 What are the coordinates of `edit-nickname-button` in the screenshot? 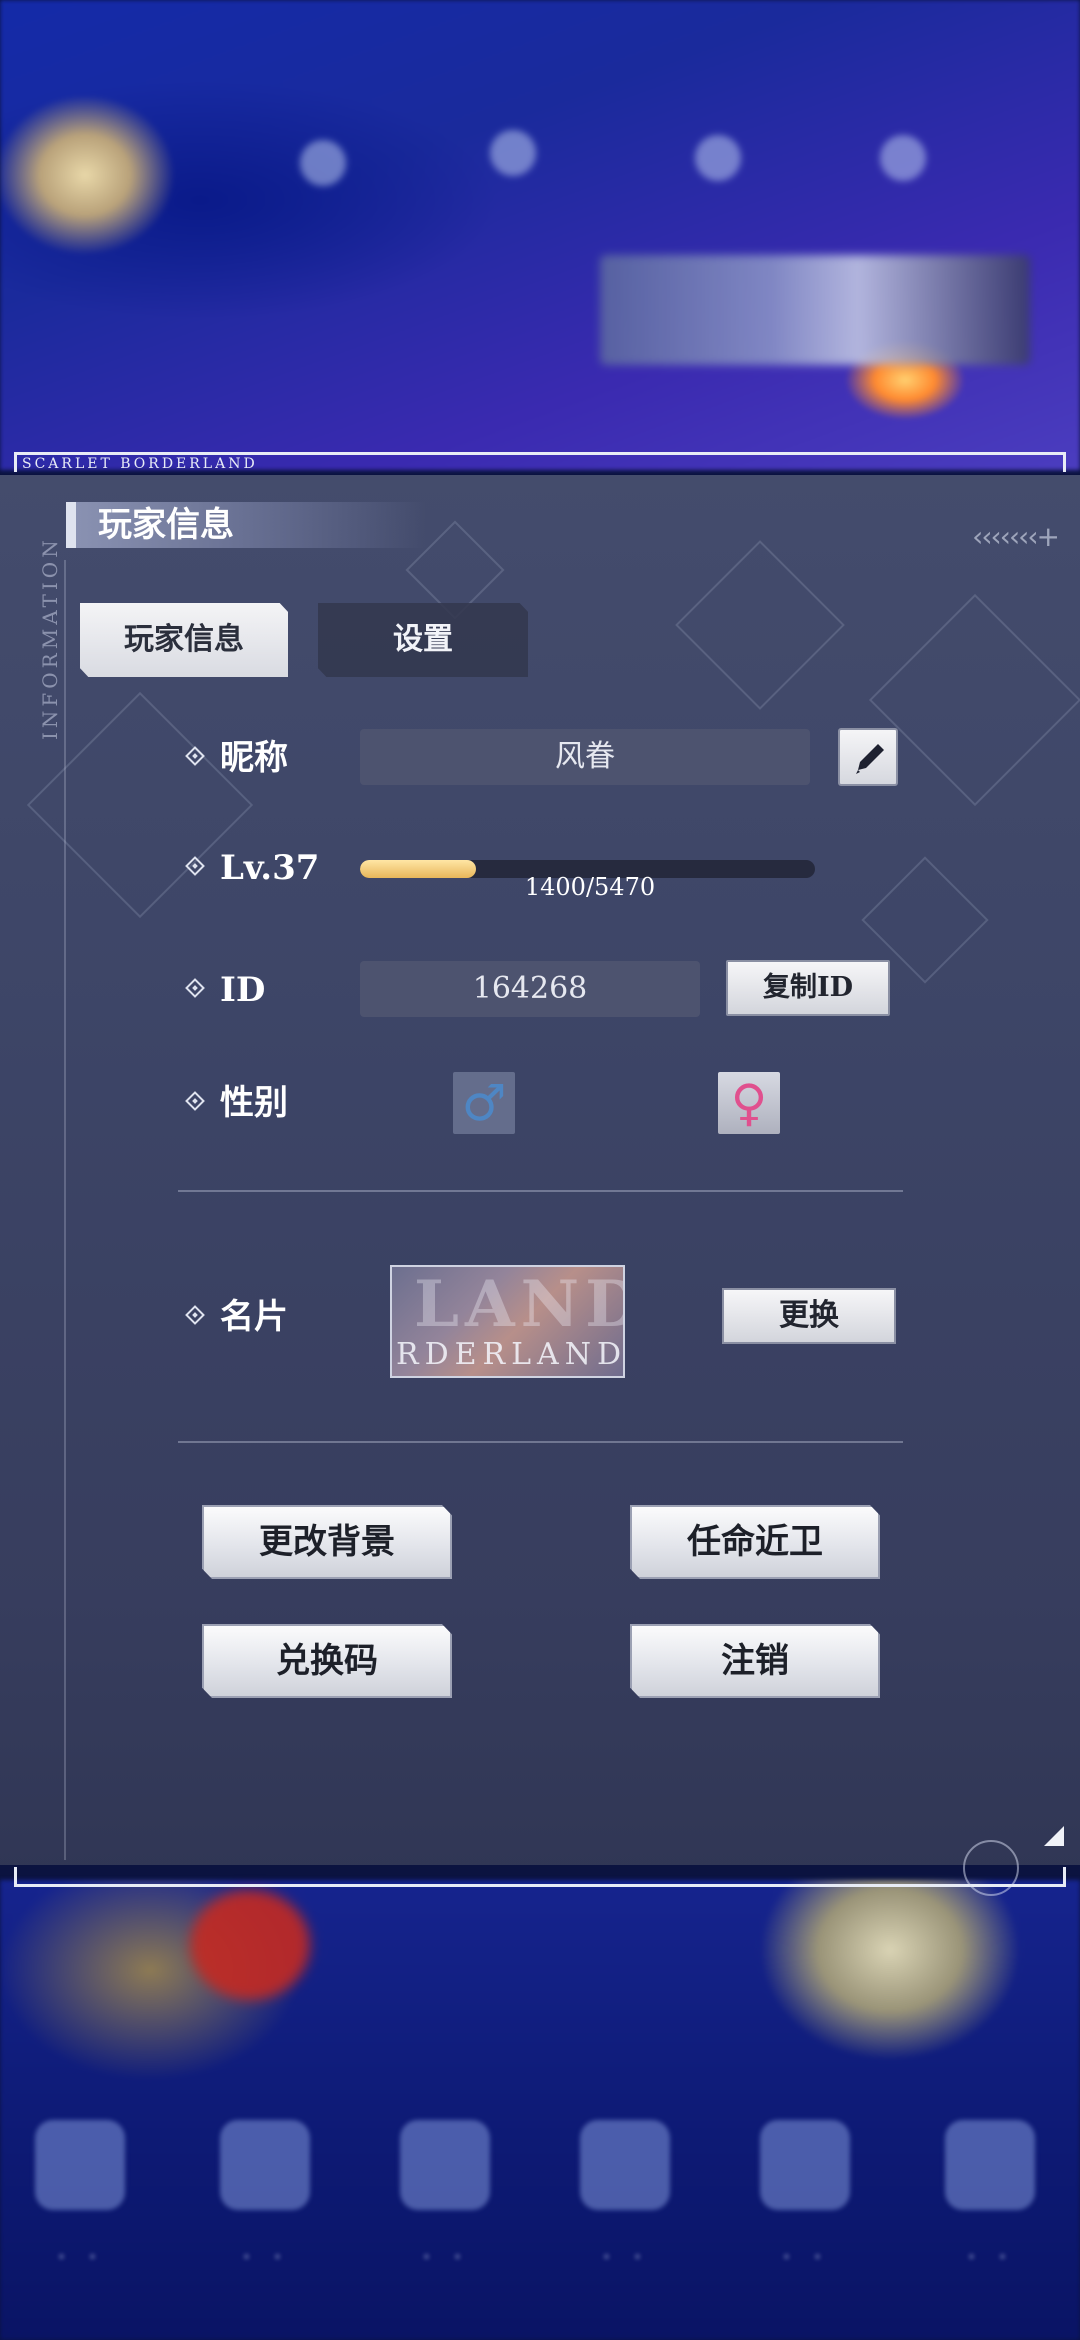 It's located at (868, 757).